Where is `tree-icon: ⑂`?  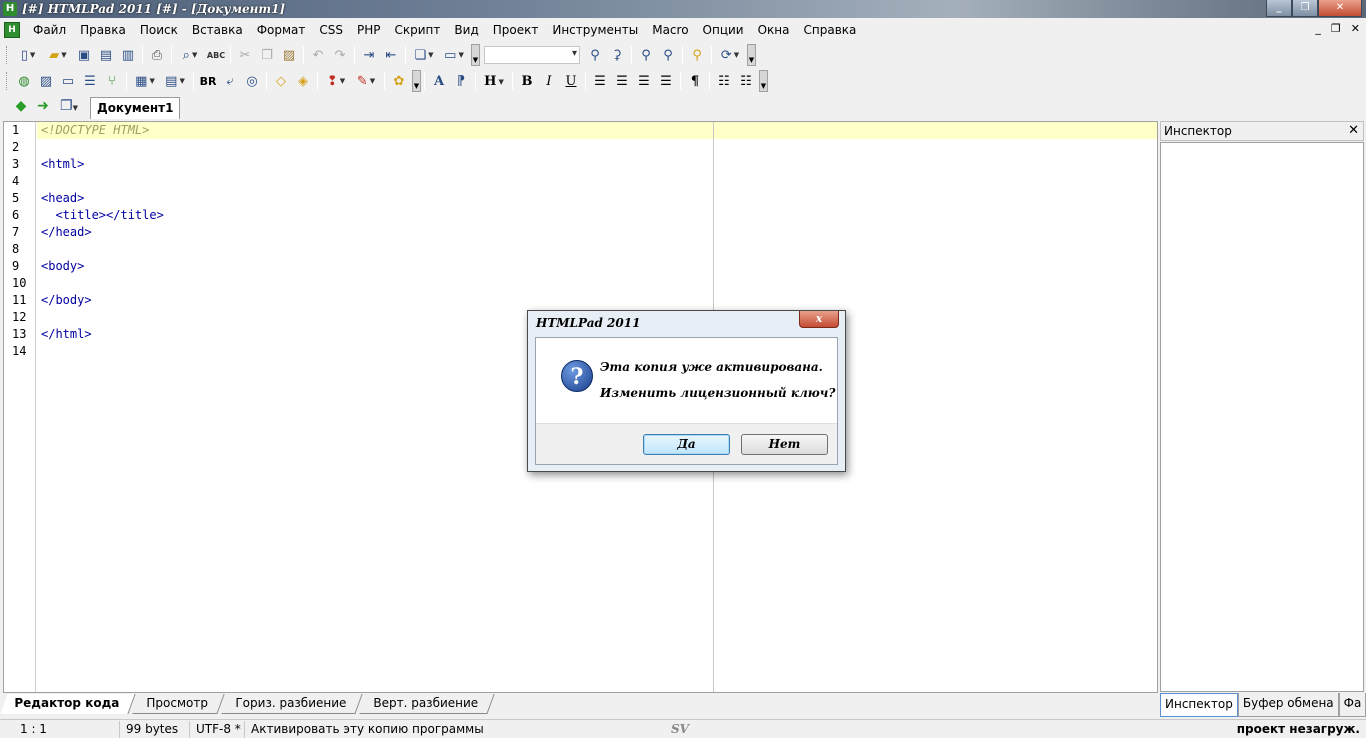 tree-icon: ⑂ is located at coordinates (112, 81).